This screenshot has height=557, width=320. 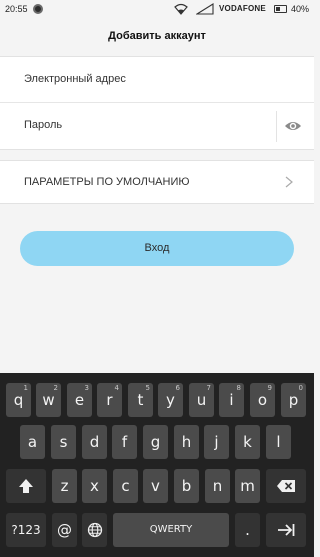 I want to click on signal-icon, so click(x=205, y=9).